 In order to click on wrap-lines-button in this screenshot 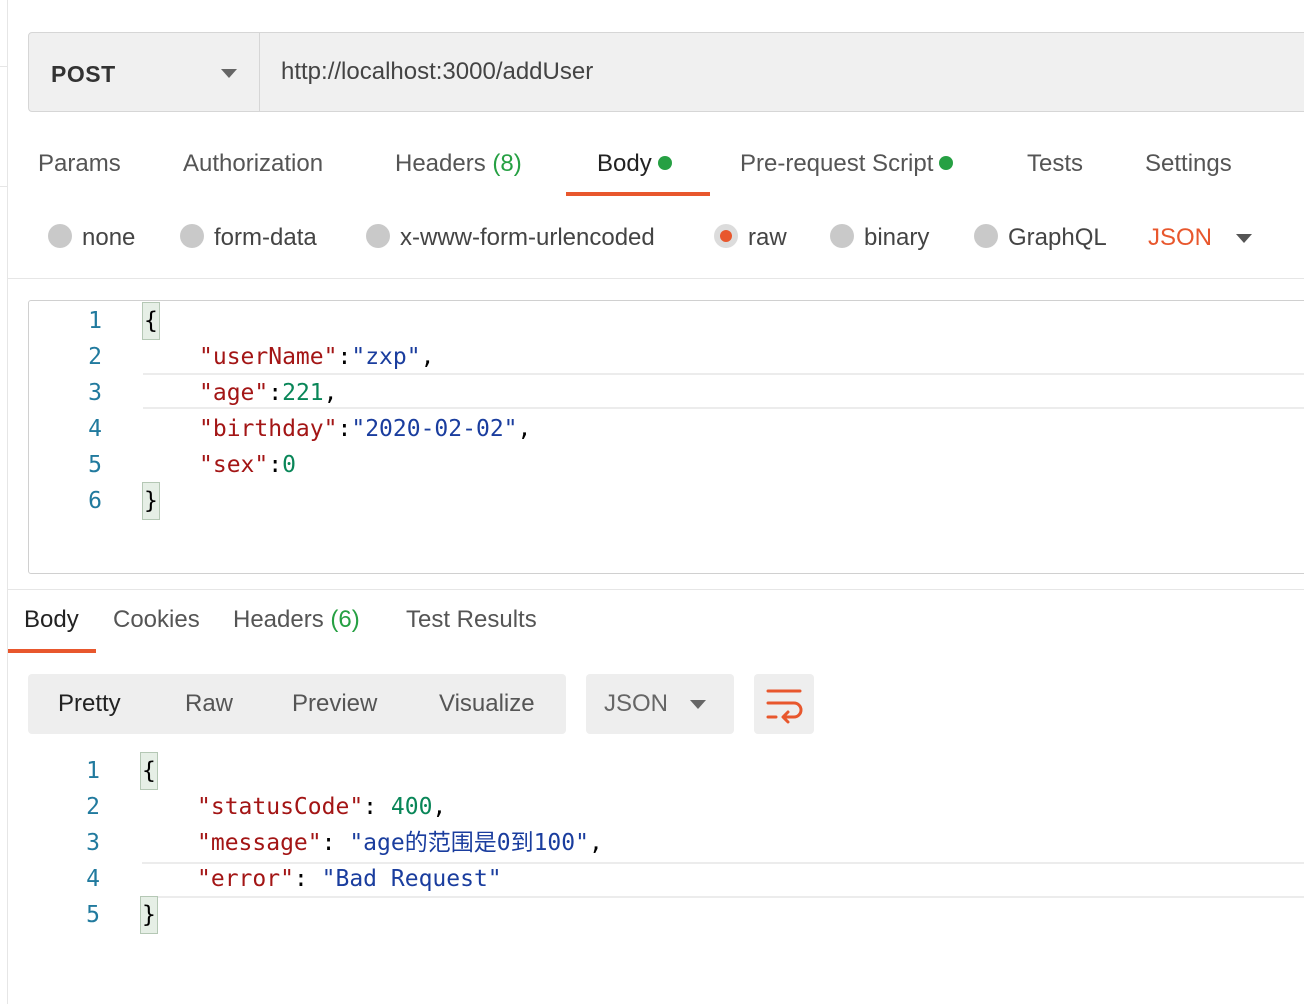, I will do `click(784, 704)`.